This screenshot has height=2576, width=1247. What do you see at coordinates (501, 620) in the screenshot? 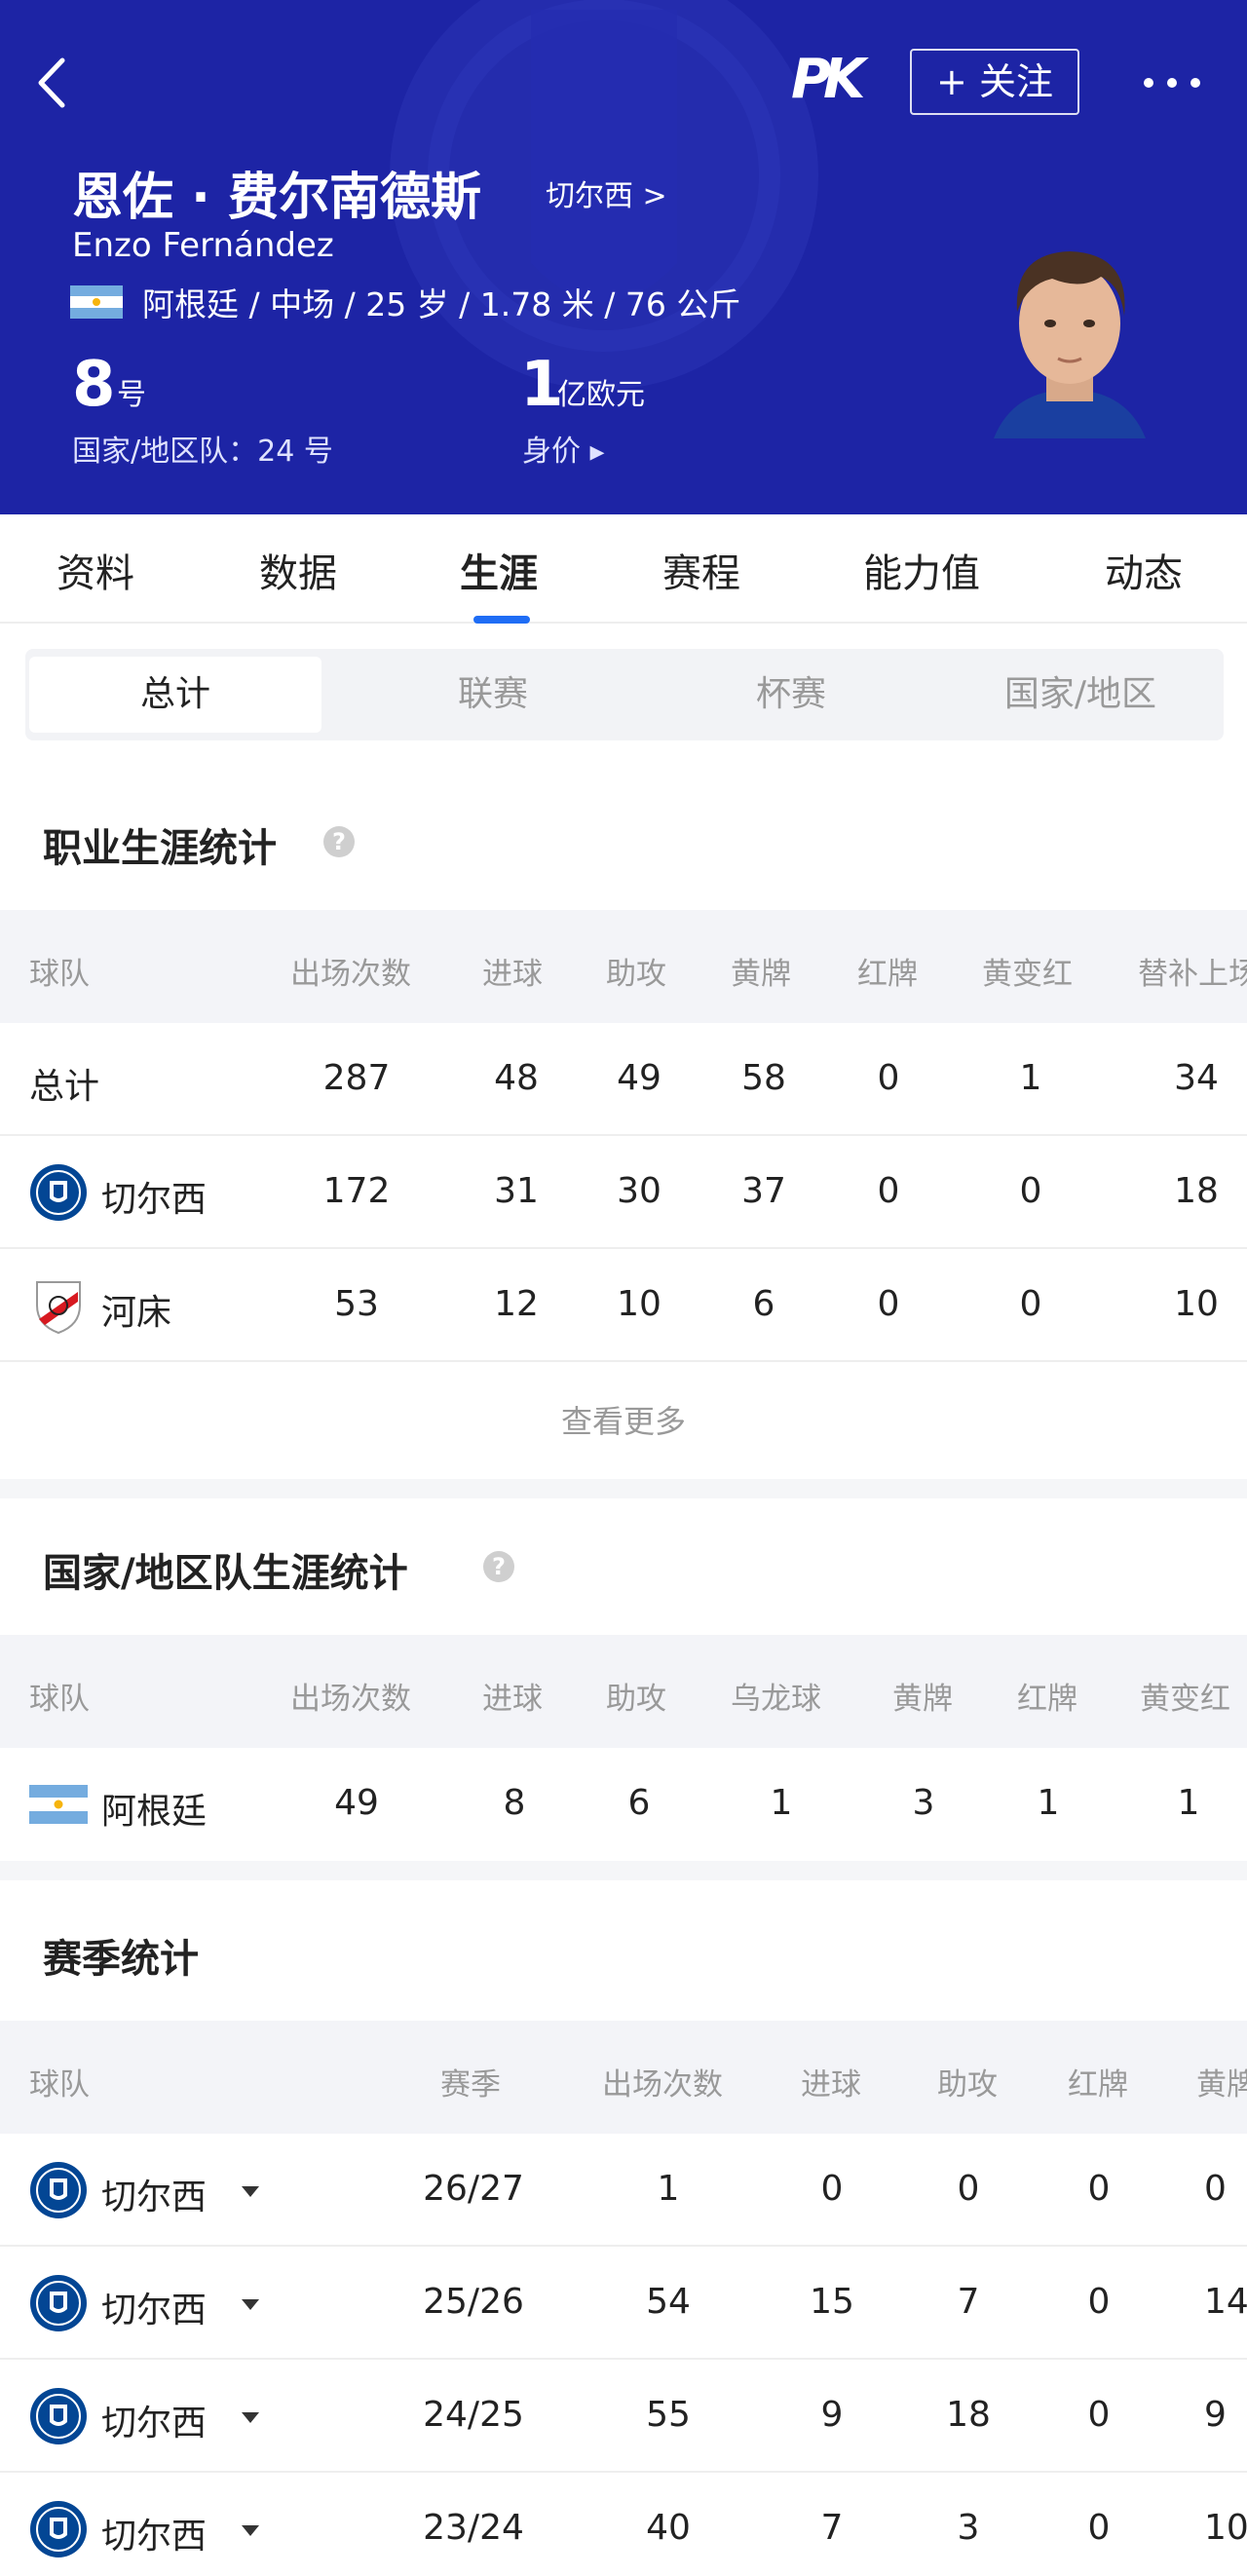
I see `active-tab-indicator` at bounding box center [501, 620].